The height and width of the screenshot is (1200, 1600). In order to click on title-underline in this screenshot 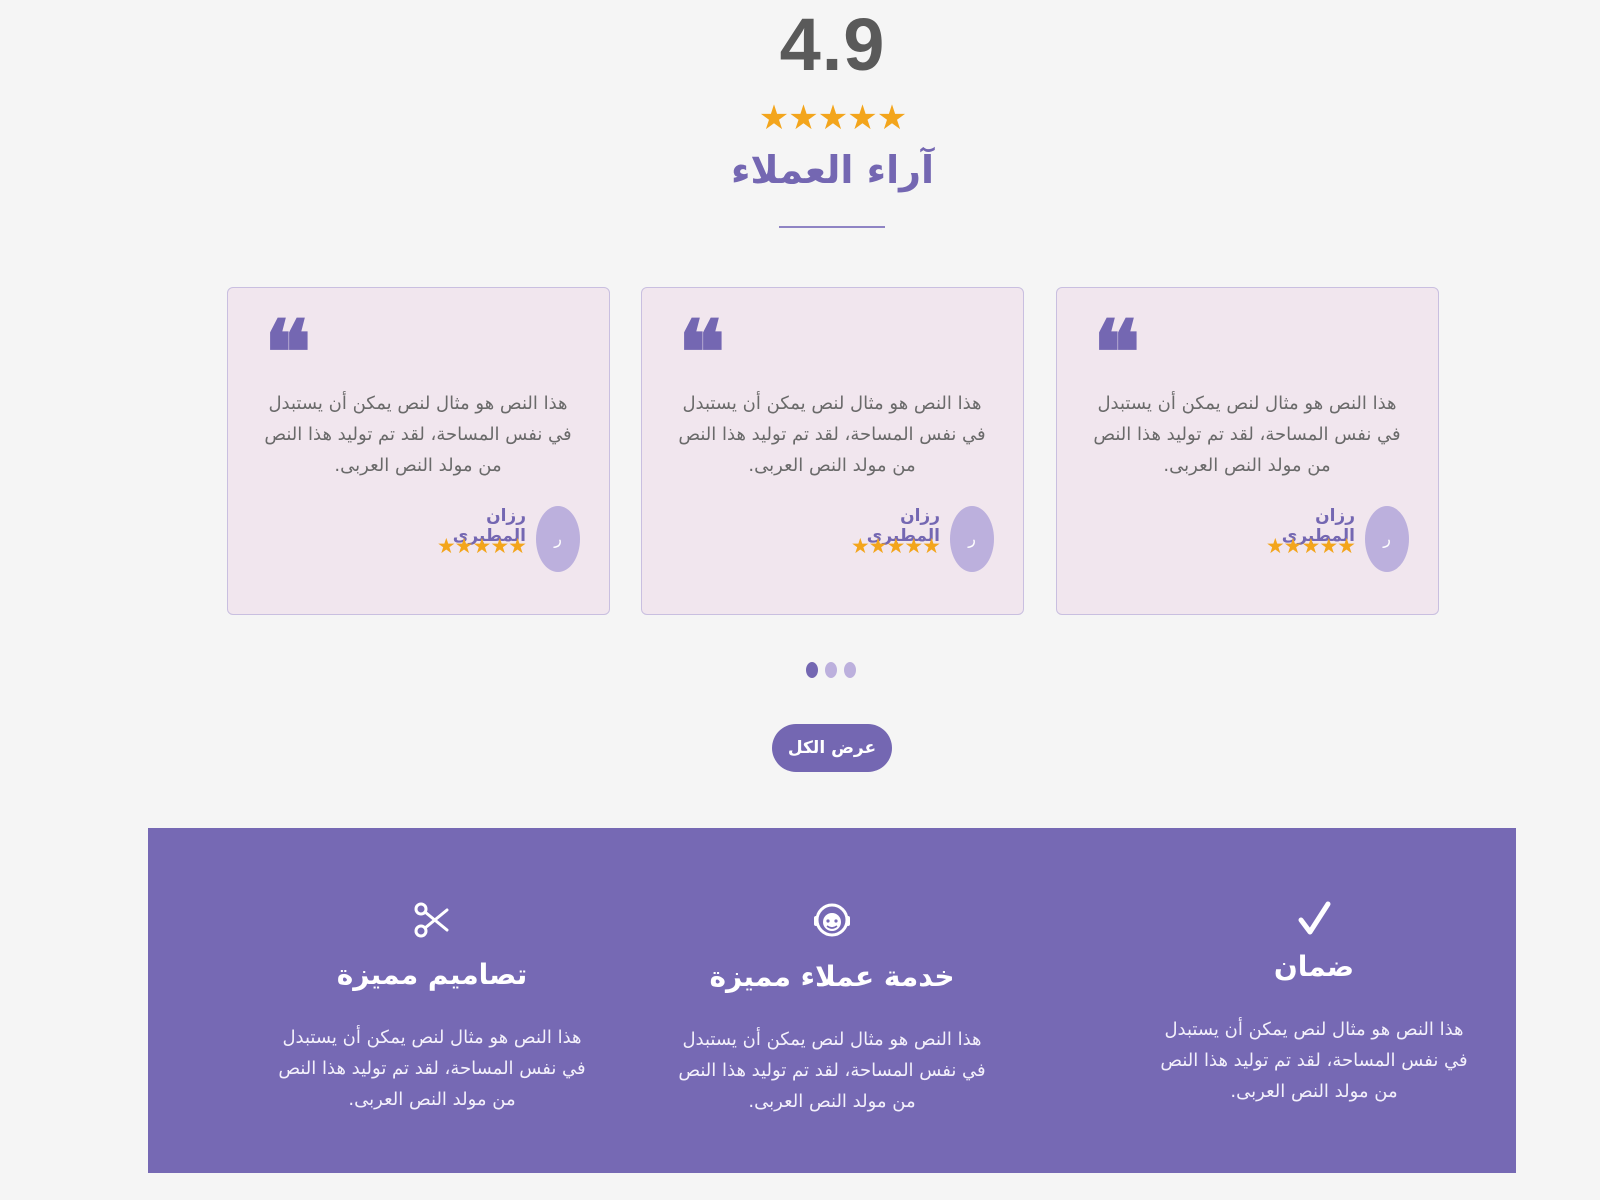, I will do `click(832, 227)`.